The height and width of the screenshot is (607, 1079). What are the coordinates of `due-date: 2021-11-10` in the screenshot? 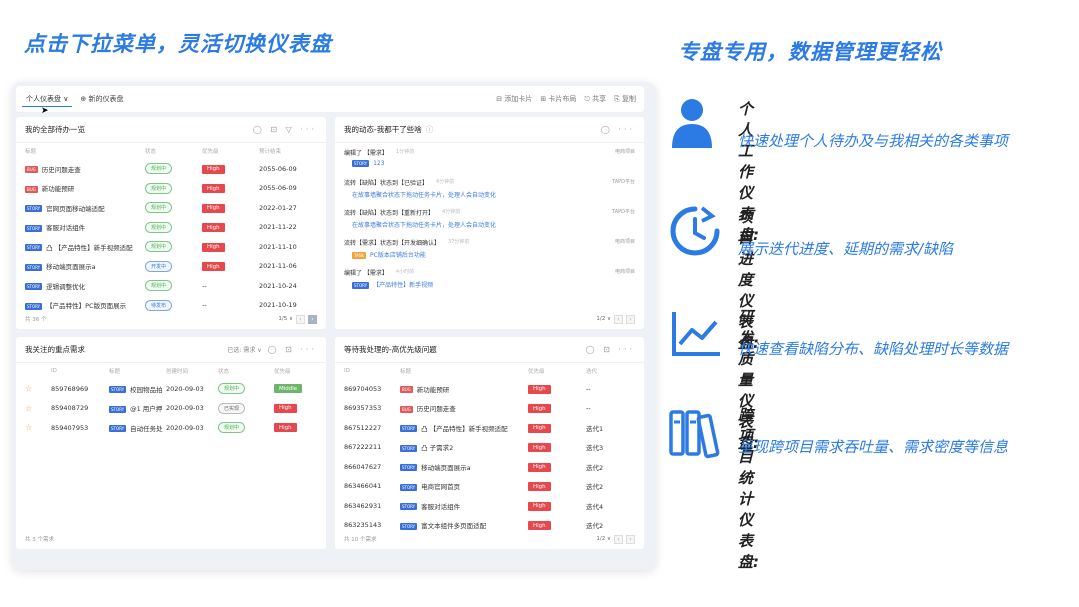 It's located at (278, 246).